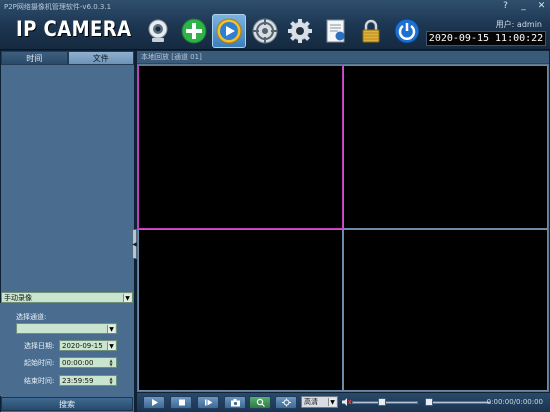 This screenshot has height=412, width=550. I want to click on end-time-value: 23:59:59, so click(78, 380).